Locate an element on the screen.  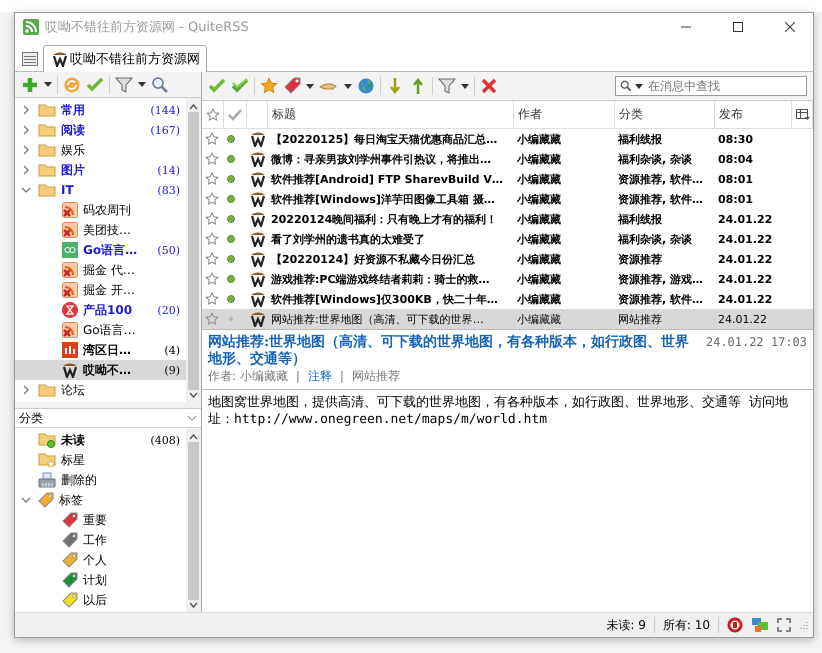
windows-icon is located at coordinates (760, 625).